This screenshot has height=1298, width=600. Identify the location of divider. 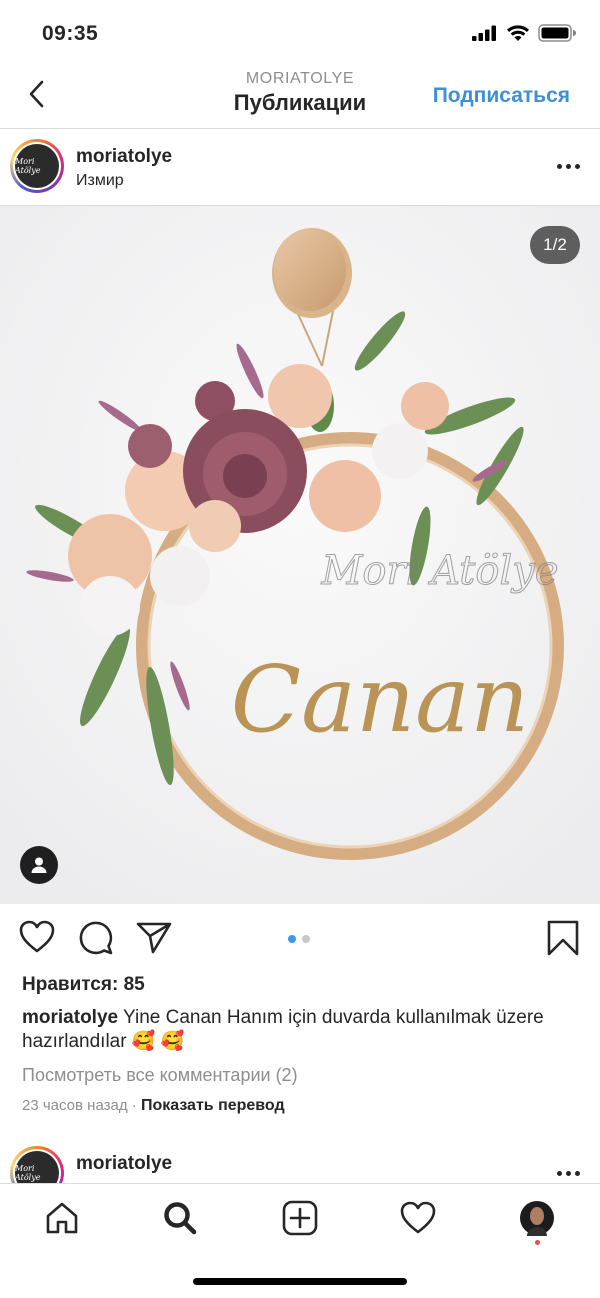
(300, 128).